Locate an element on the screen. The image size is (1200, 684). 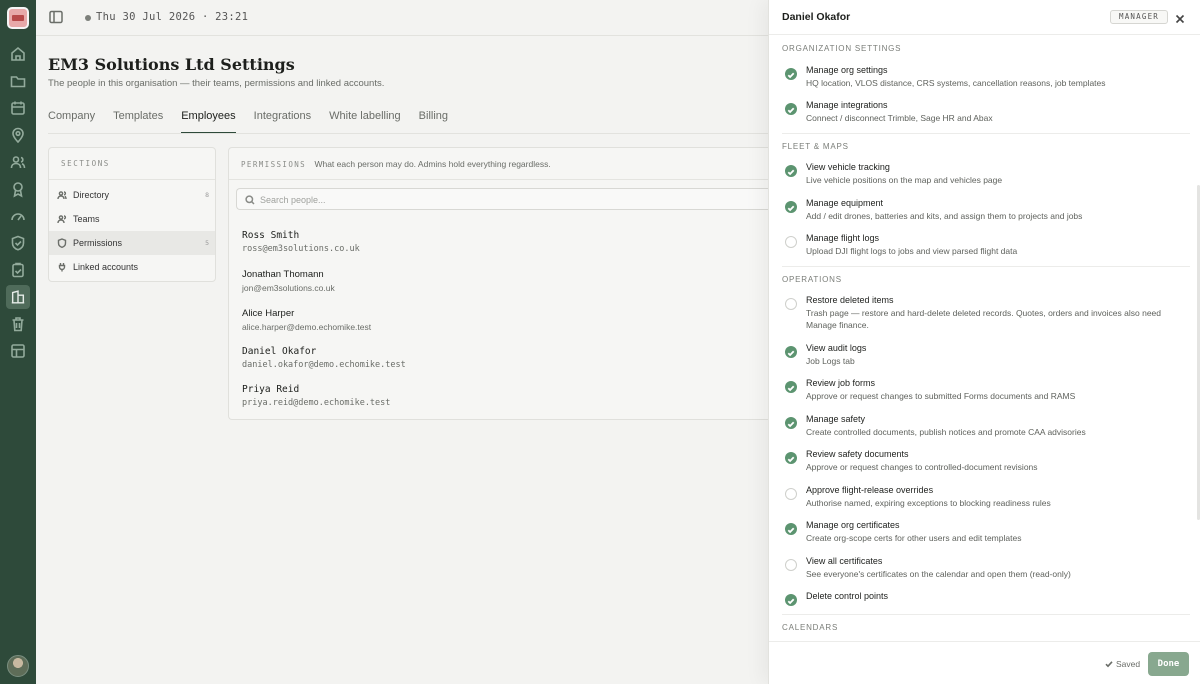
award-icon is located at coordinates (18, 189).